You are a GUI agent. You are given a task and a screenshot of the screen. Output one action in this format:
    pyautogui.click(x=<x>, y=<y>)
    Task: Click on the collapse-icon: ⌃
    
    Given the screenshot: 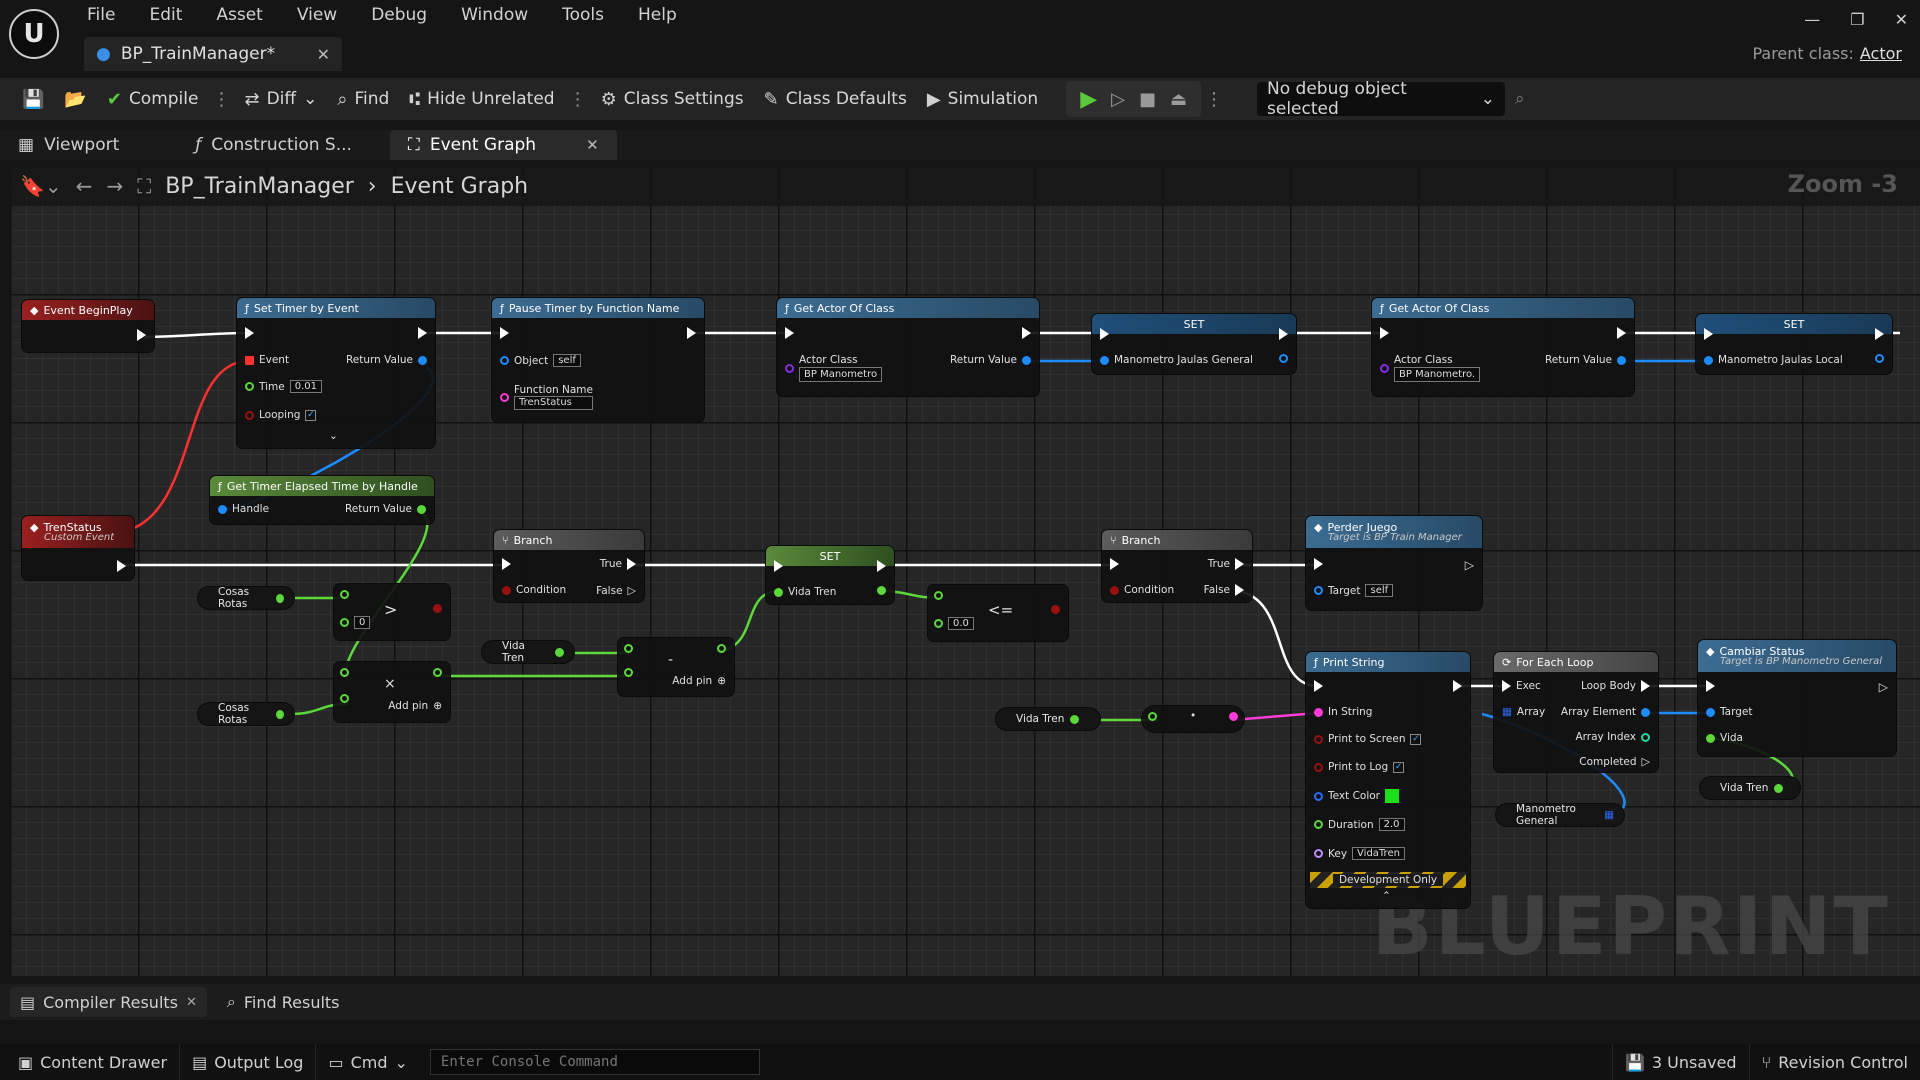 What is the action you would take?
    pyautogui.click(x=1386, y=896)
    